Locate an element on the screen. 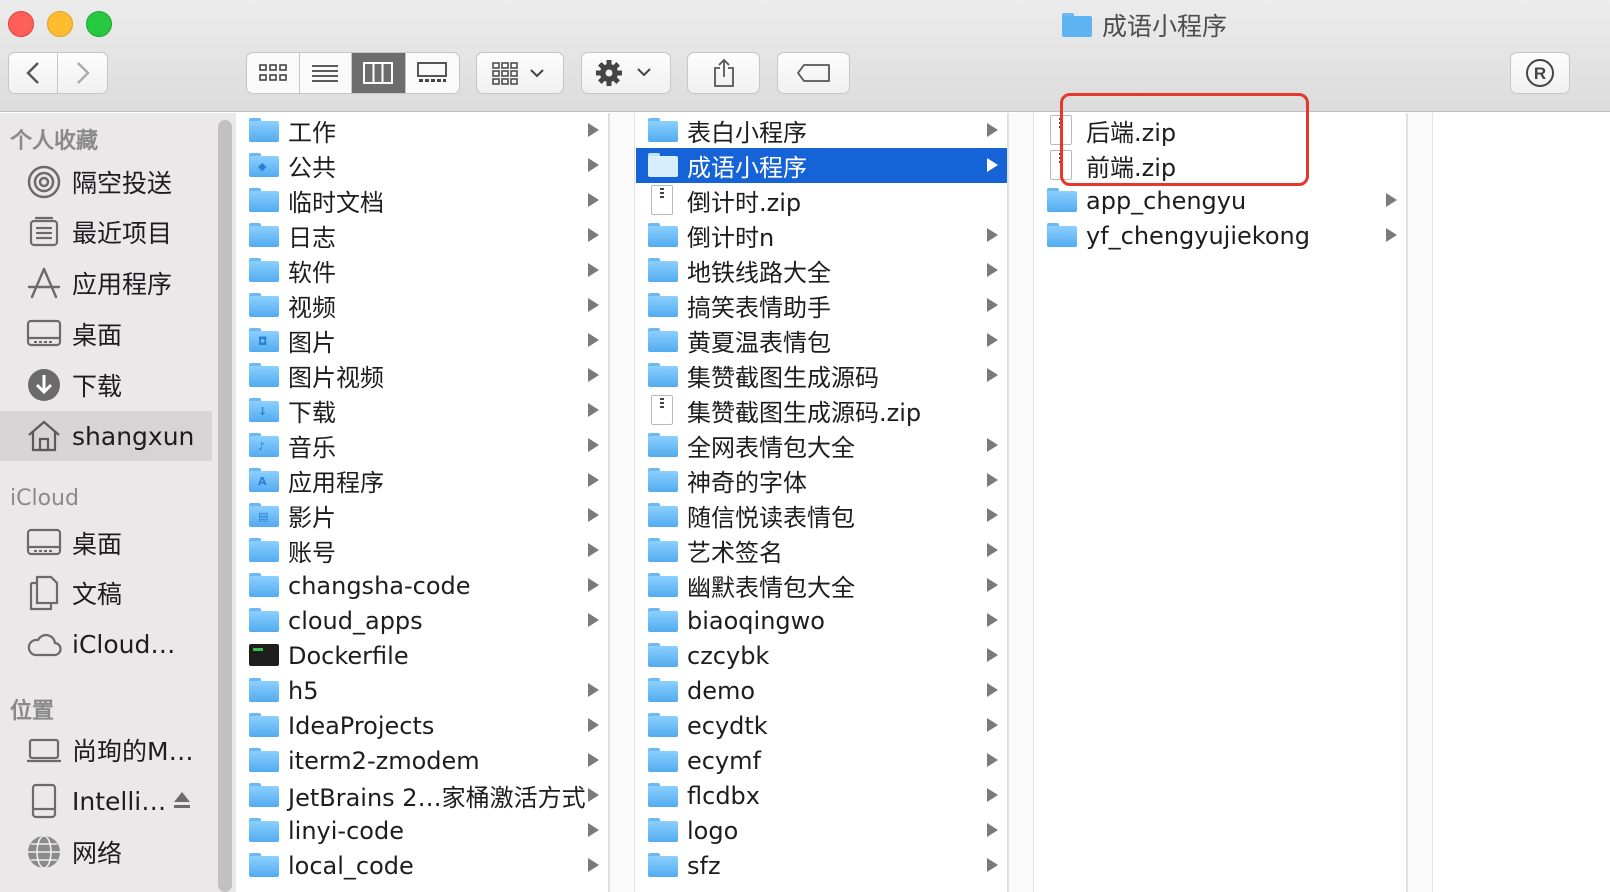 The height and width of the screenshot is (892, 1610). folder-row: sfz is located at coordinates (821, 865).